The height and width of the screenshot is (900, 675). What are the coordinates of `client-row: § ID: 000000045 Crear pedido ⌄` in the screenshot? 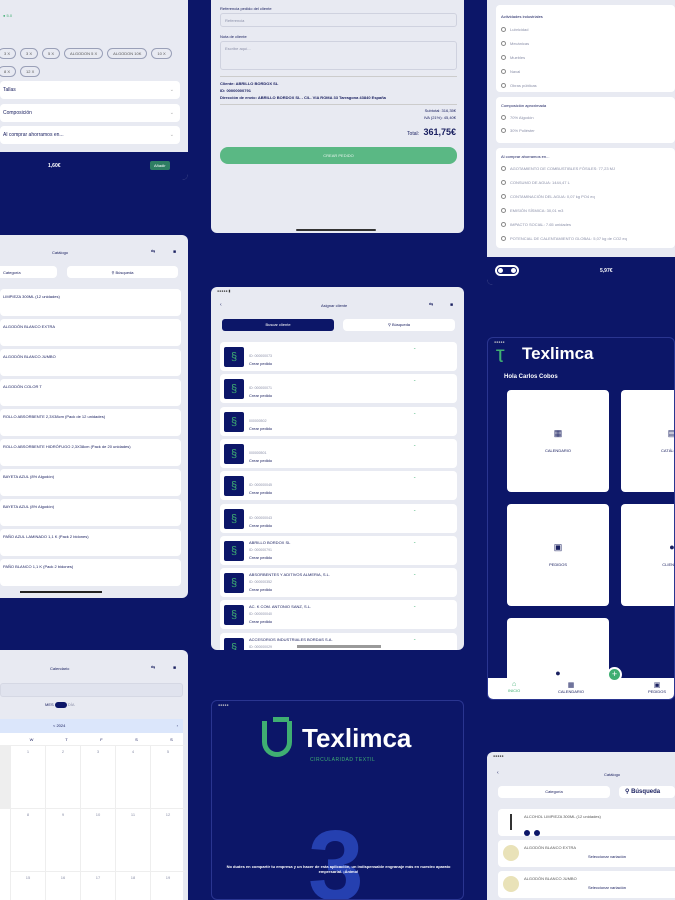 It's located at (338, 486).